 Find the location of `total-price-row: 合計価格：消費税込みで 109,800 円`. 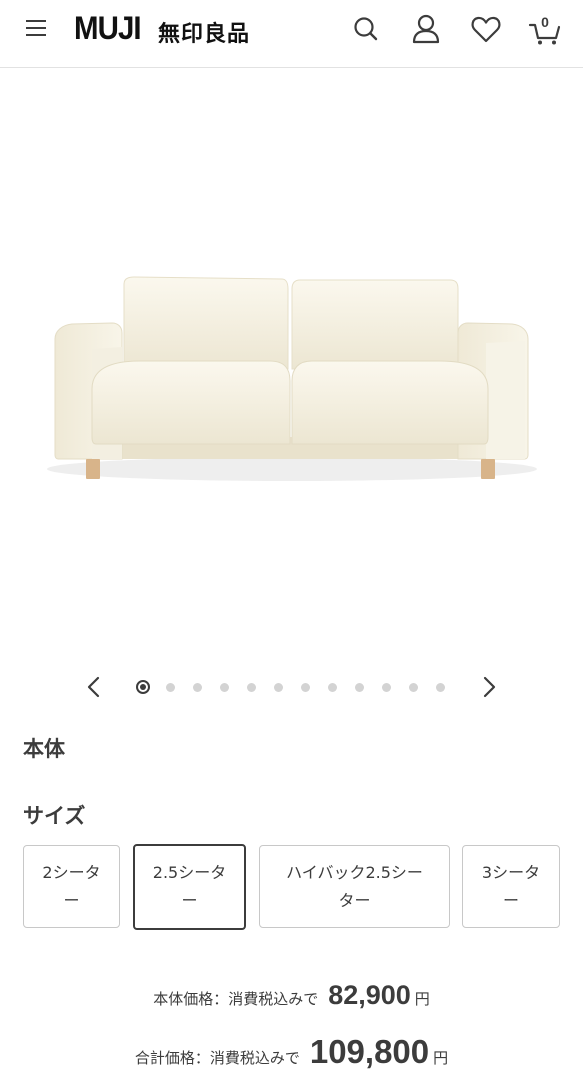

total-price-row: 合計価格：消費税込みで 109,800 円 is located at coordinates (291, 1052).